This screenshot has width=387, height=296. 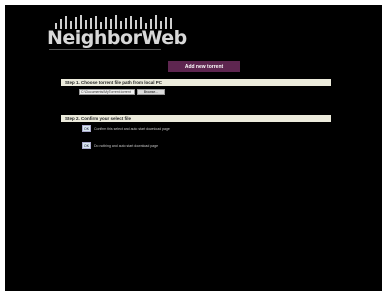 I want to click on confirm-button: OK, so click(x=86, y=128).